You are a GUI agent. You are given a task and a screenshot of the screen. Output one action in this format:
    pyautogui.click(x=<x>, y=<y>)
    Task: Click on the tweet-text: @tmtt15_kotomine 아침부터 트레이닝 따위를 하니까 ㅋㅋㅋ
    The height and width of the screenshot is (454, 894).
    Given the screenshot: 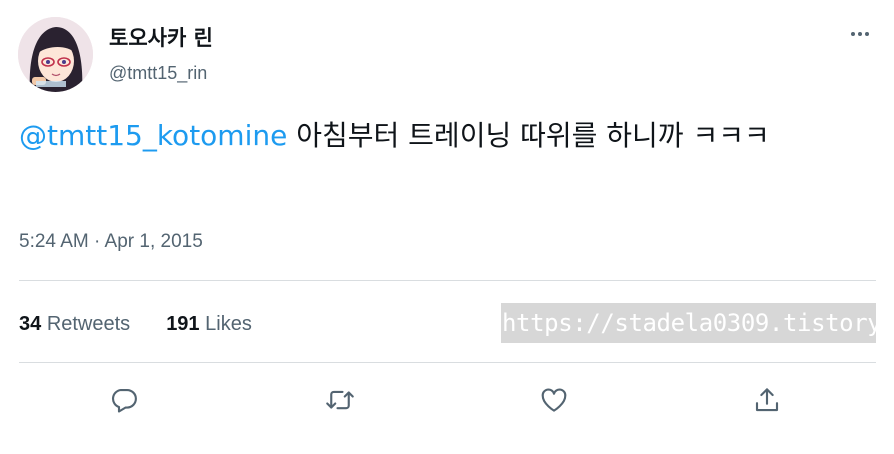 What is the action you would take?
    pyautogui.click(x=449, y=135)
    